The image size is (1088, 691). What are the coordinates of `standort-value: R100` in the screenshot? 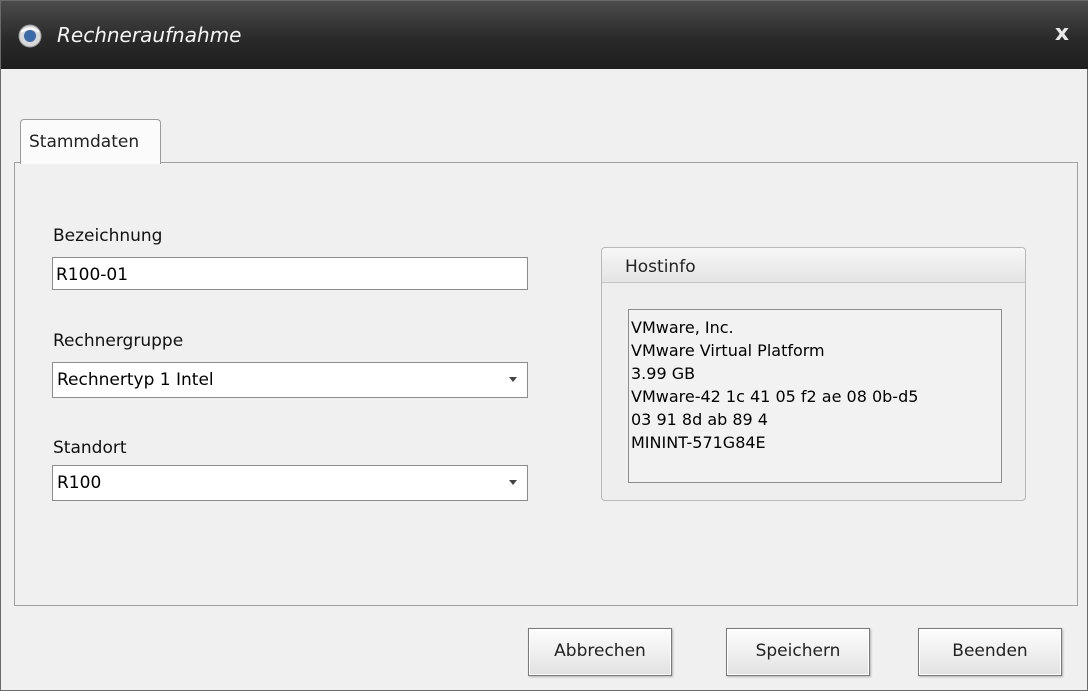 It's located at (79, 483).